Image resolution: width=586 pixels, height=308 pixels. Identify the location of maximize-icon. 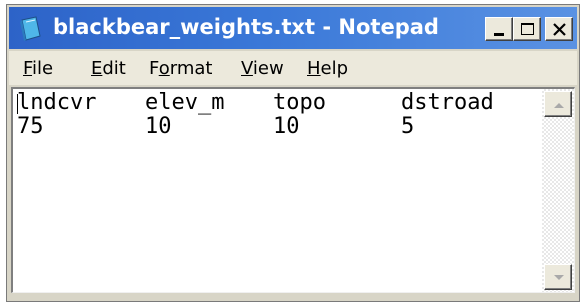
(527, 29).